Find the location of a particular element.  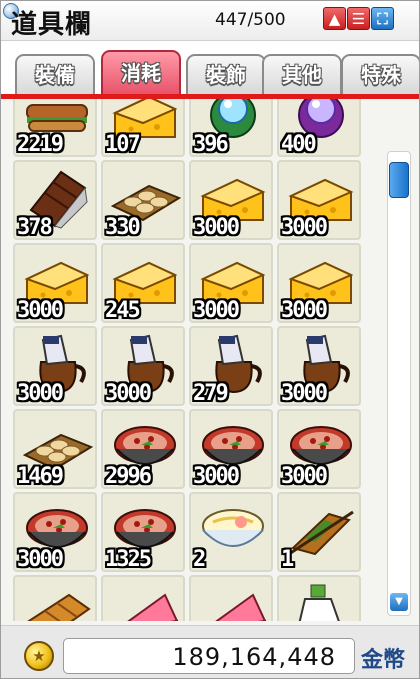

inventory-slot: 279 is located at coordinates (231, 366).